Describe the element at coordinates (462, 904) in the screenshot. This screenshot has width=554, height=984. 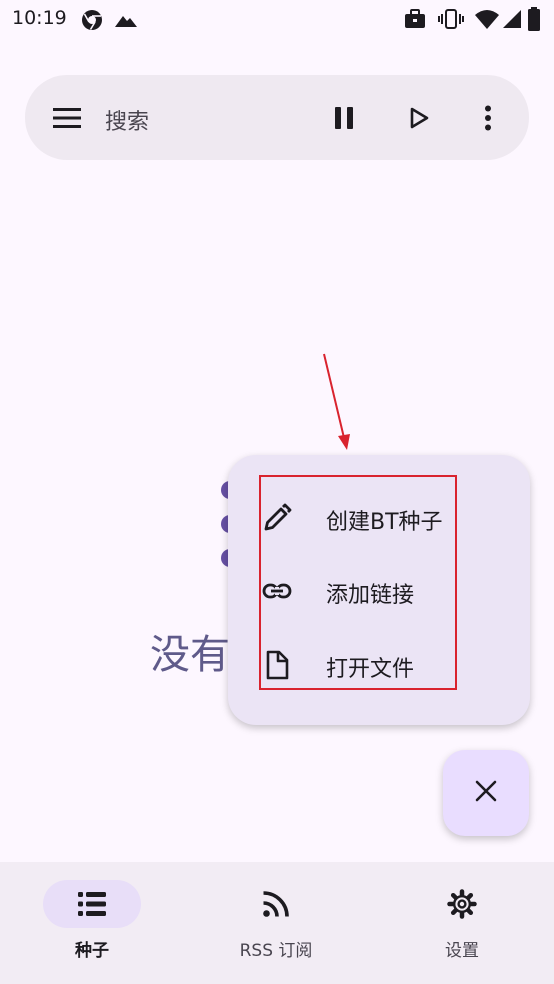
I see `gear-icon` at that location.